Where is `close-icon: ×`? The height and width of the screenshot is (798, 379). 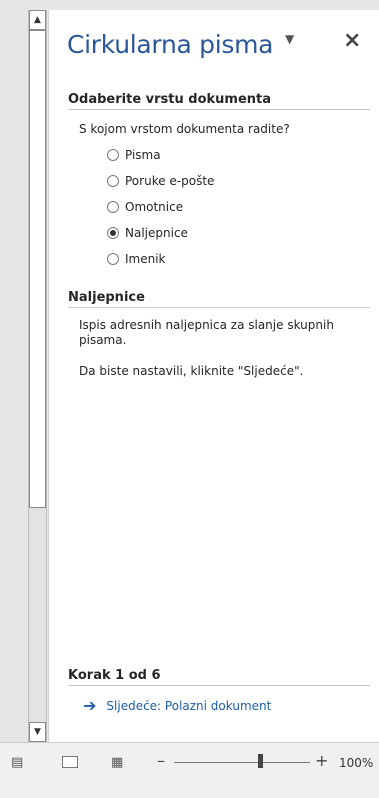 close-icon: × is located at coordinates (352, 40).